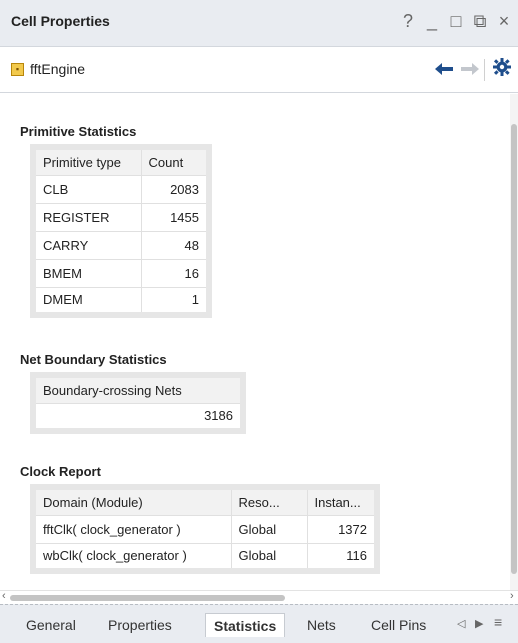  What do you see at coordinates (87, 161) in the screenshot?
I see `column-header: Primitive type` at bounding box center [87, 161].